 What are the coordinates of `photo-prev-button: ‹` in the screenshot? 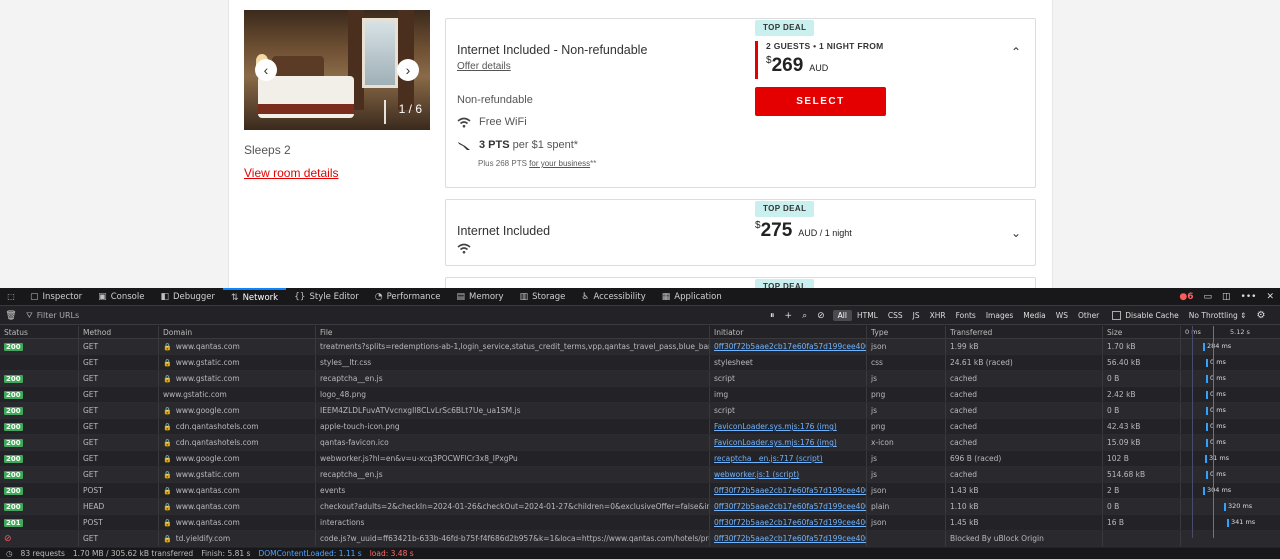 It's located at (266, 70).